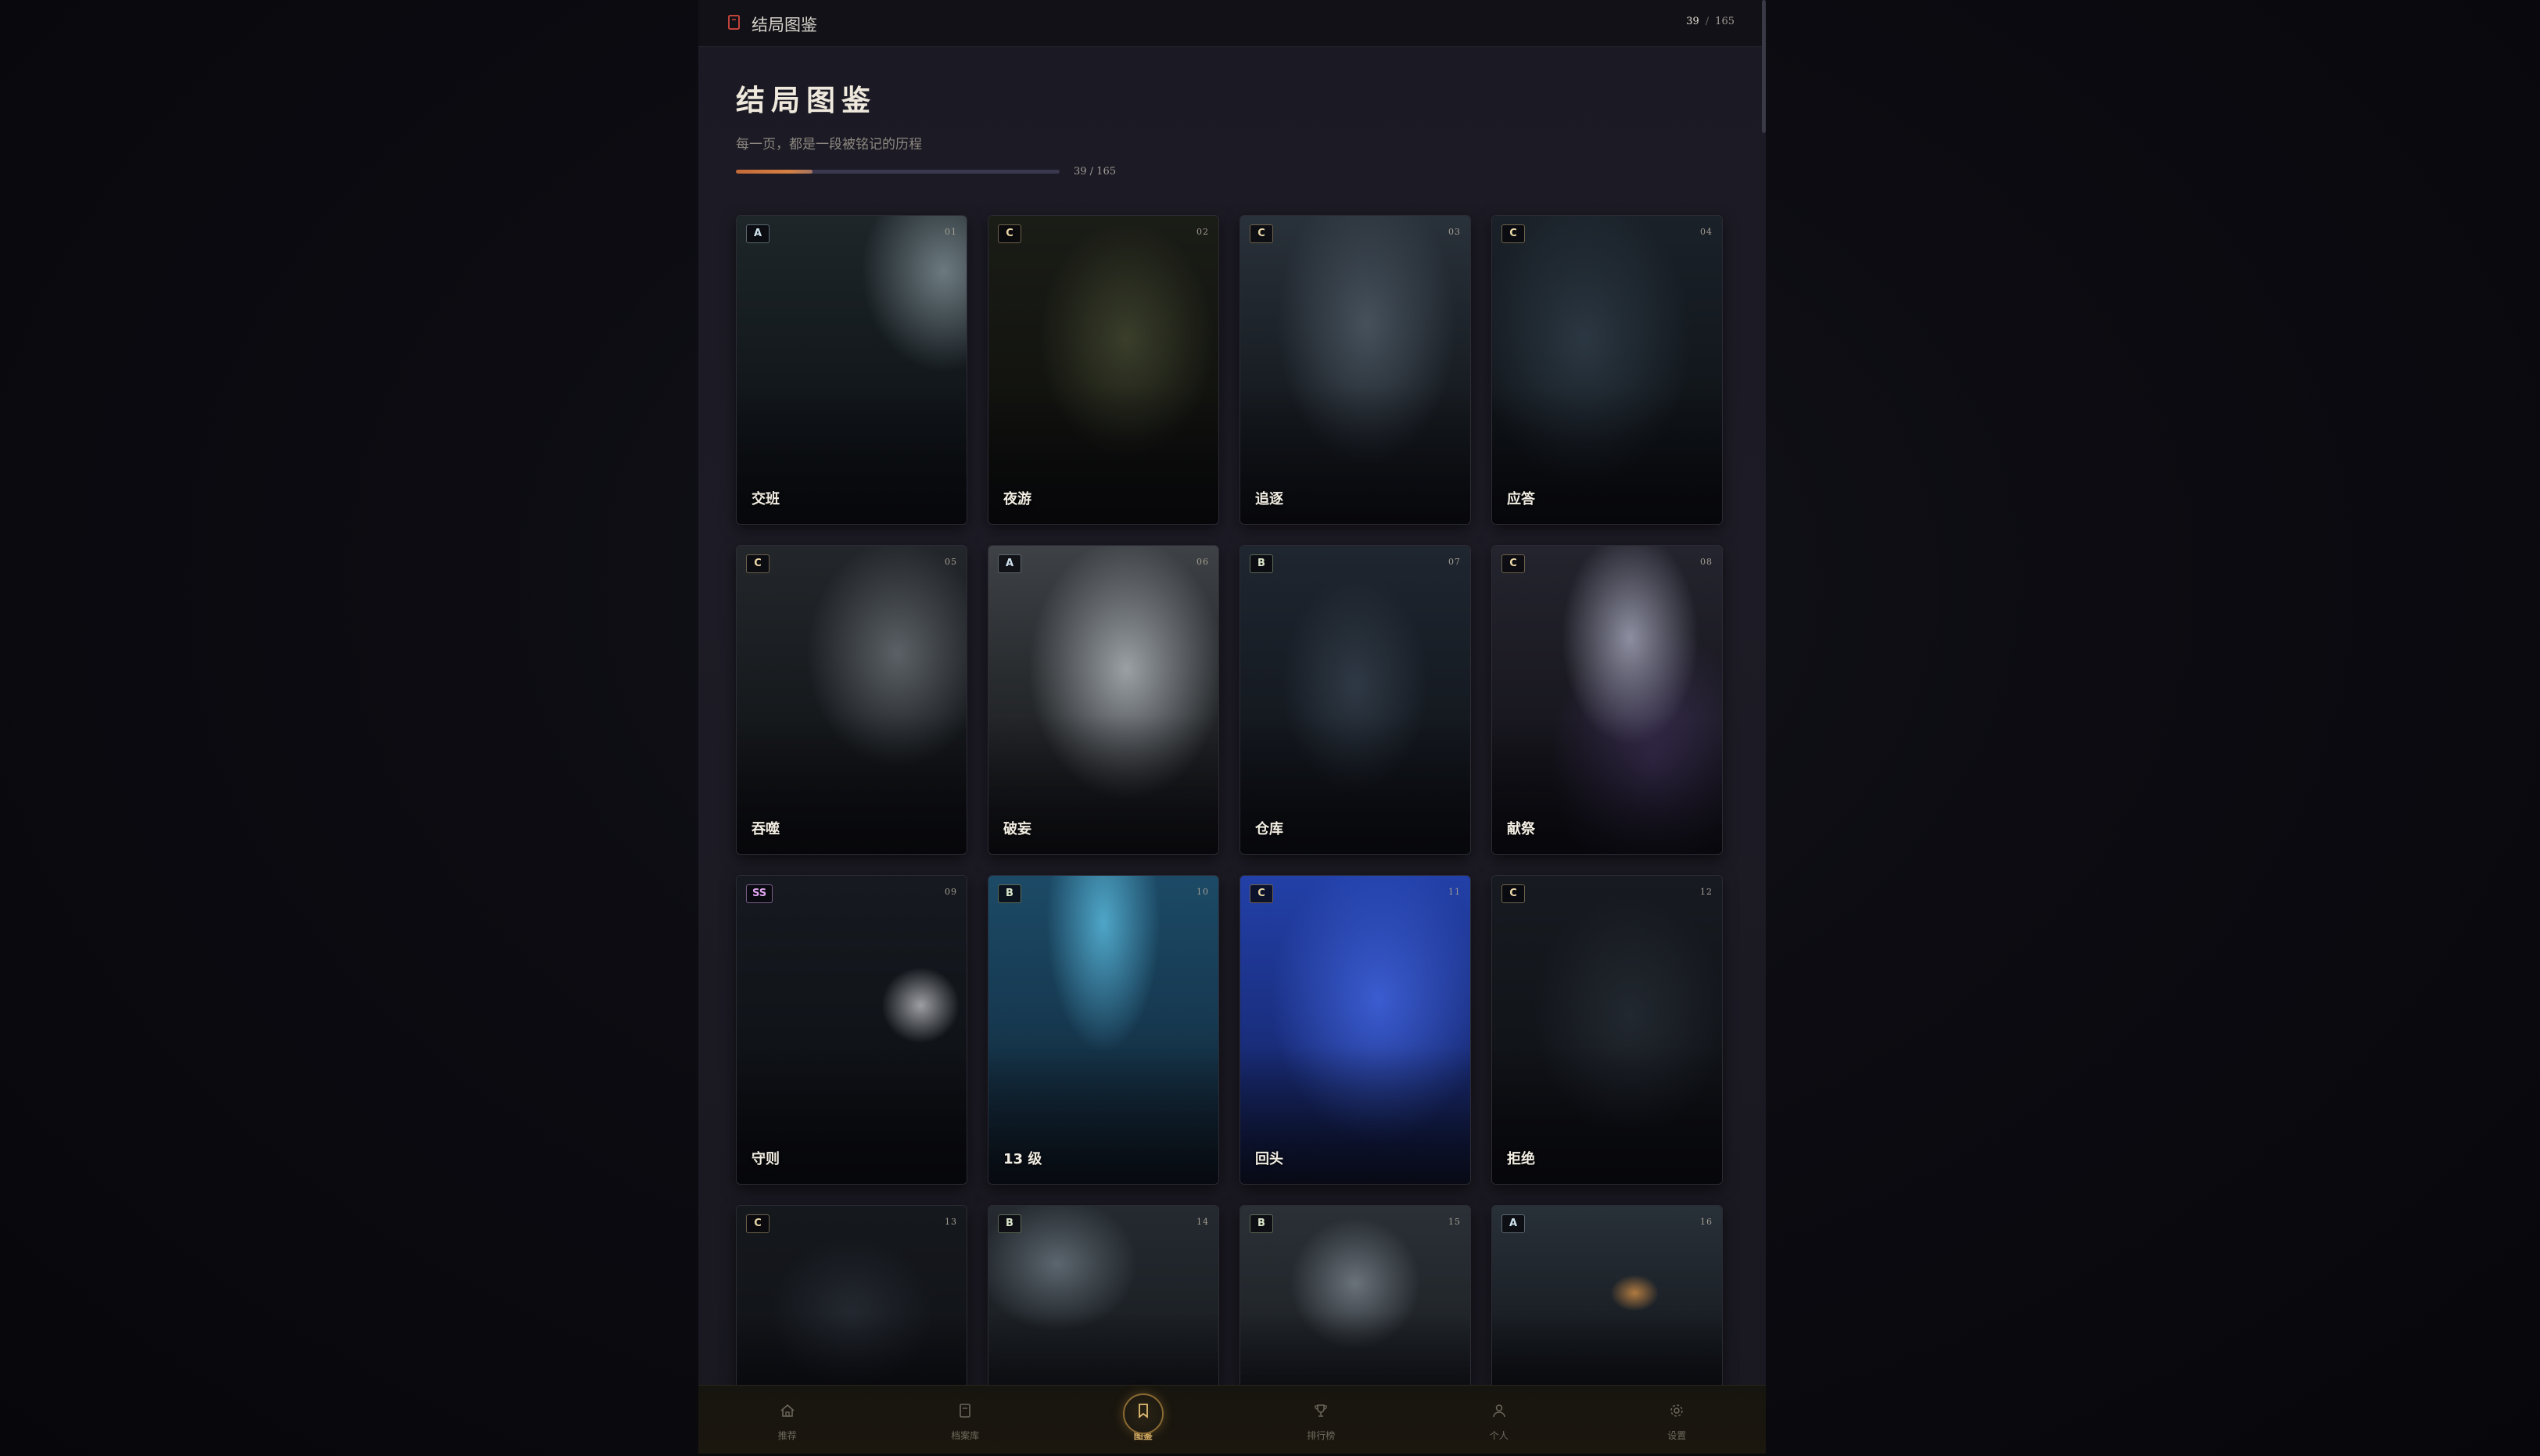 This screenshot has width=2540, height=1456. Describe the element at coordinates (851, 700) in the screenshot. I see `ending-card: C 05 吞噬` at that location.